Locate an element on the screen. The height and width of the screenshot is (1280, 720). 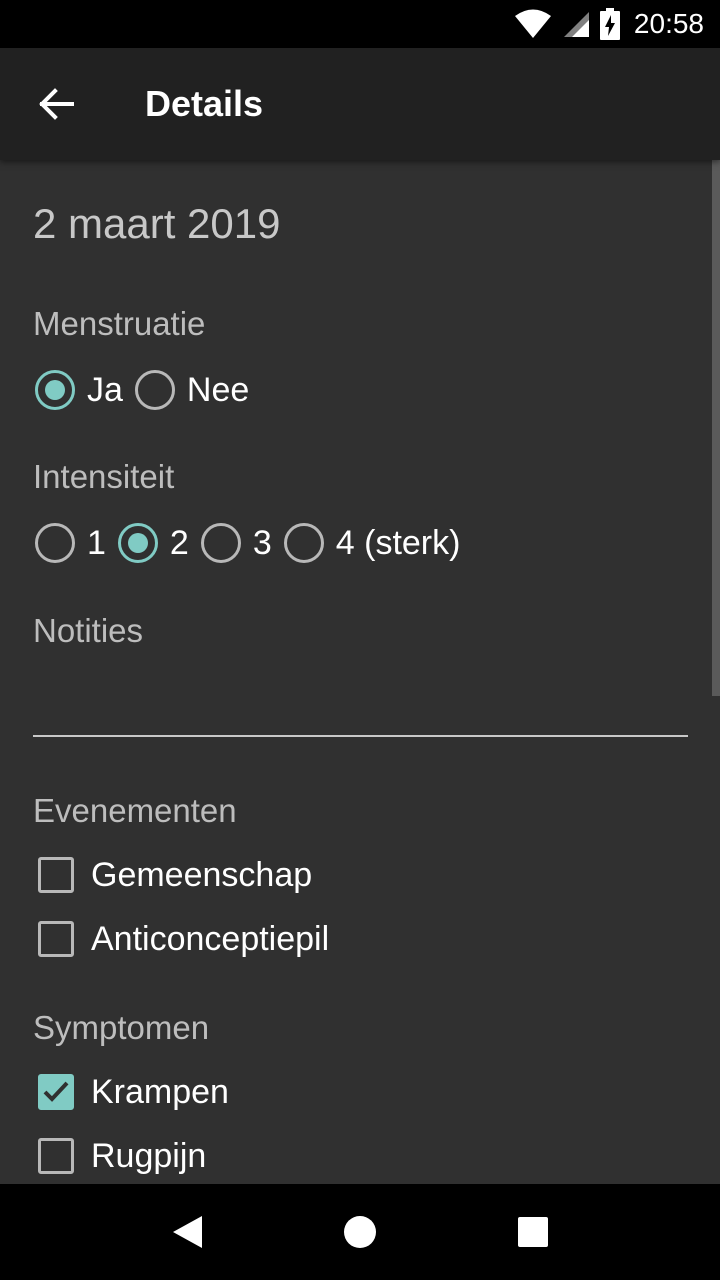
radio-option-2: 2 is located at coordinates (152, 543).